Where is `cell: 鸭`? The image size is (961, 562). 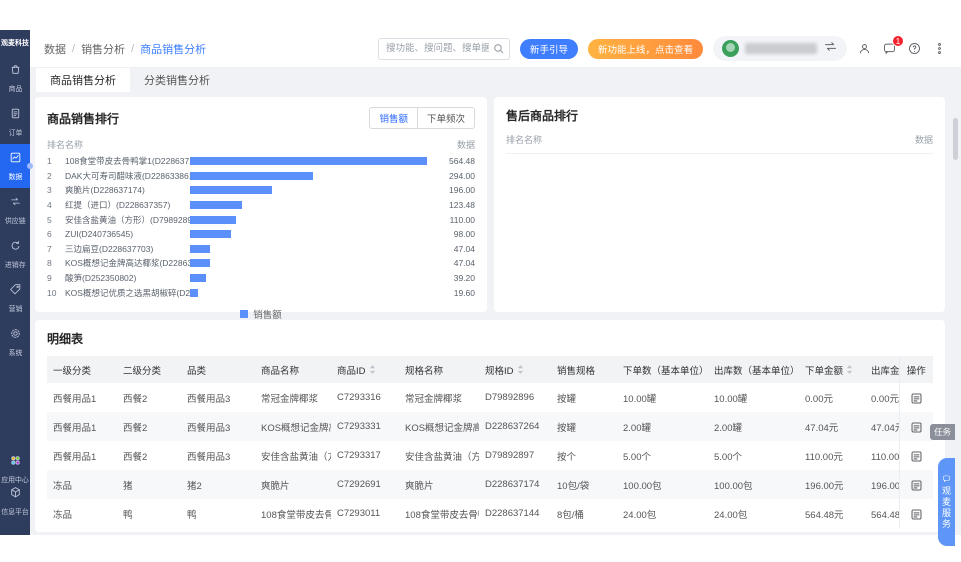 cell: 鸭 is located at coordinates (192, 515).